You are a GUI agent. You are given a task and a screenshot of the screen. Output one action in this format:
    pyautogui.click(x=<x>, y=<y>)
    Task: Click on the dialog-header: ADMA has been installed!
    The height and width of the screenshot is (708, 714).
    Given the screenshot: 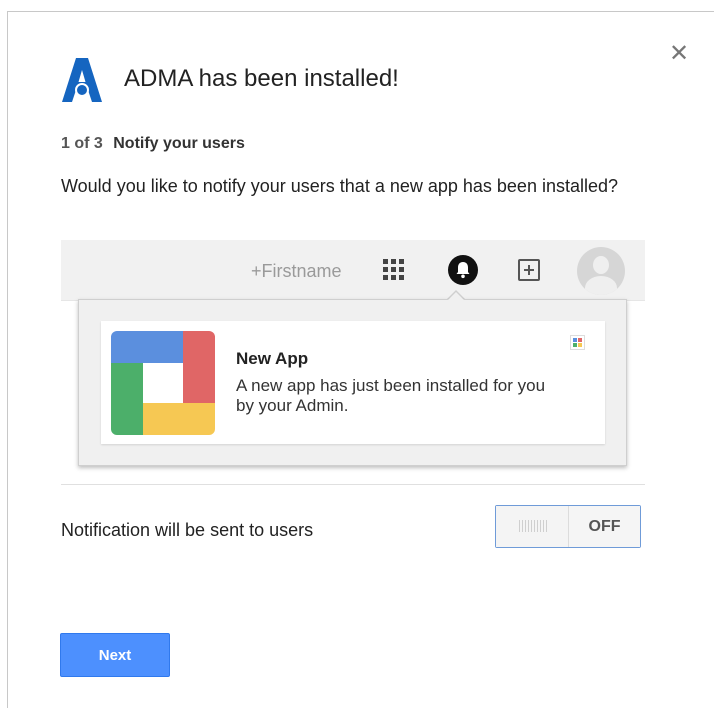 What is the action you would take?
    pyautogui.click(x=230, y=79)
    